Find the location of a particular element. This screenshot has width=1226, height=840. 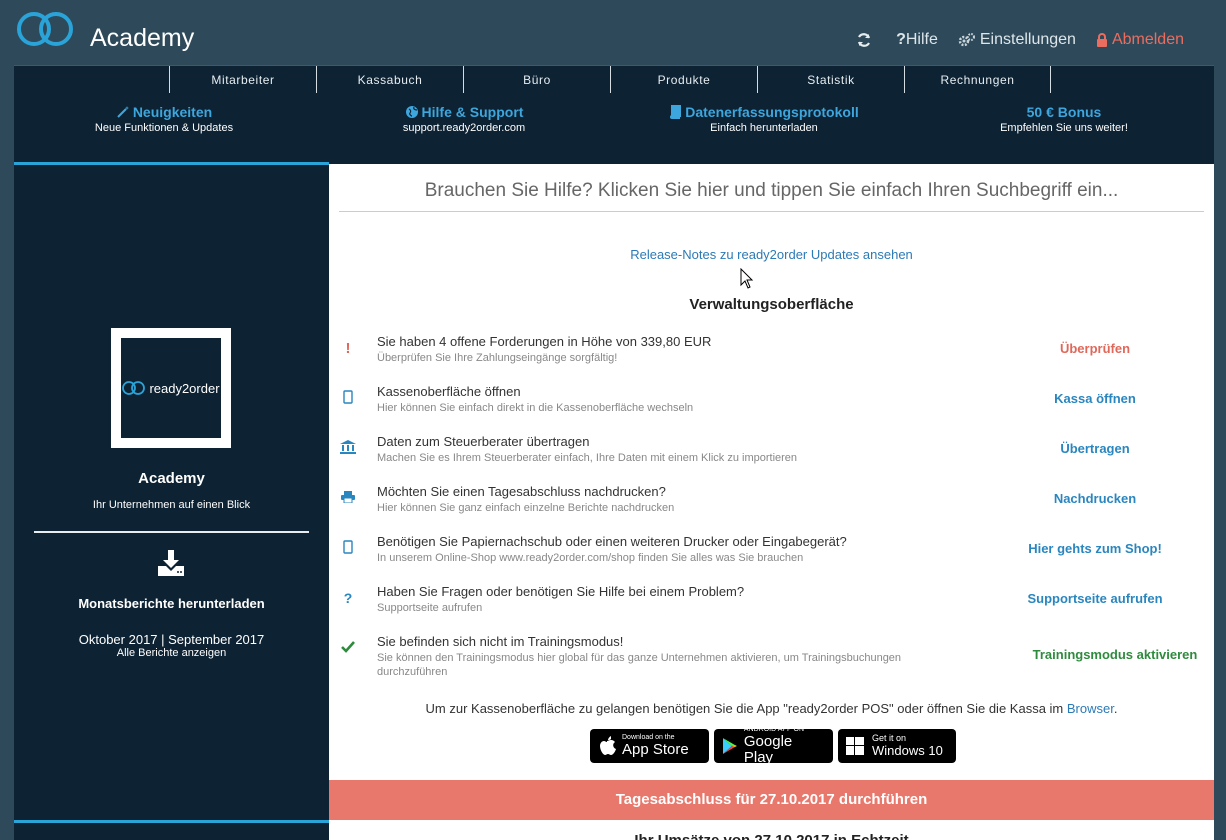

menu-item-produkte: Produkte is located at coordinates (683, 79).